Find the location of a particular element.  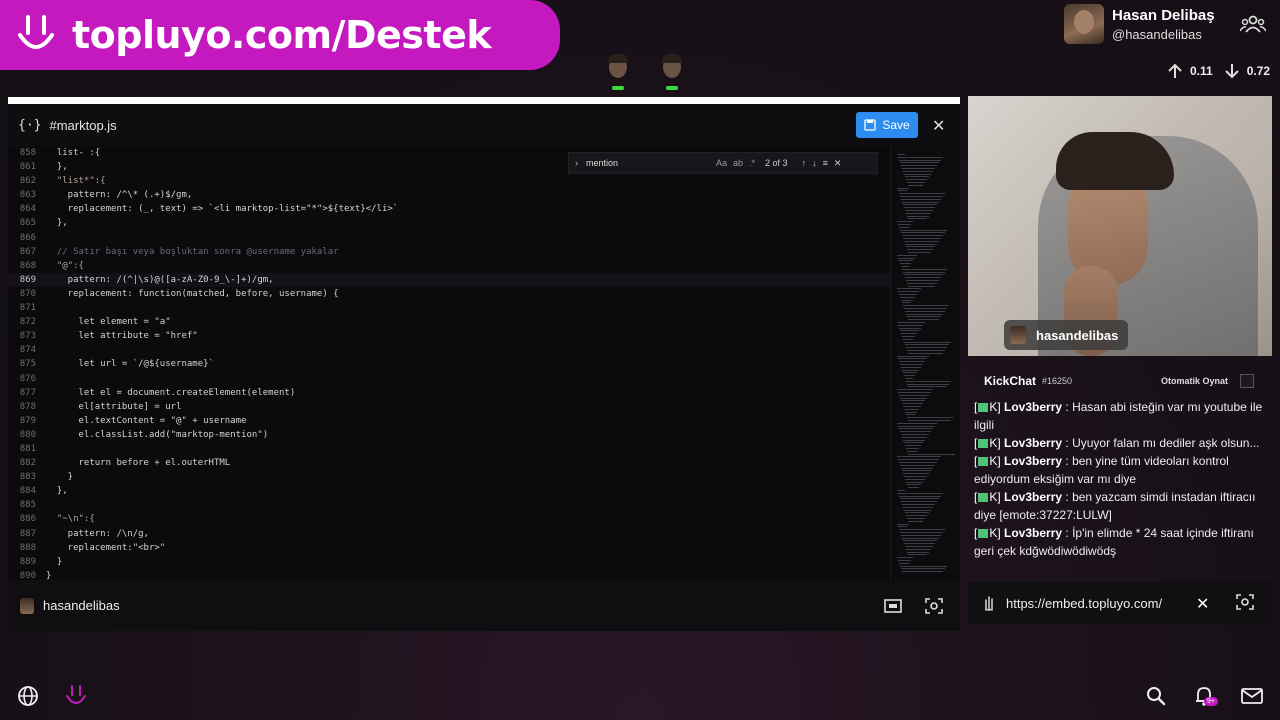

match-case-toggle: Aa is located at coordinates (721, 163).